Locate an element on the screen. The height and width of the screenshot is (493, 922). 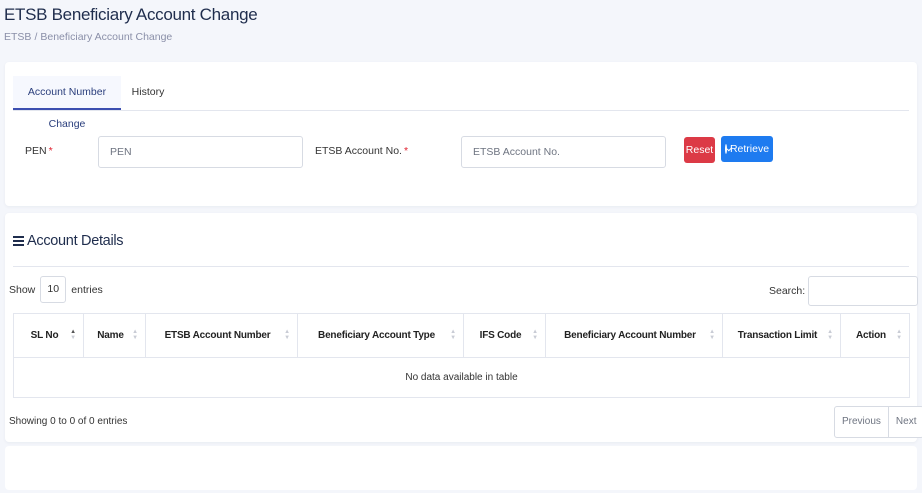
table-search: Search: is located at coordinates (844, 291).